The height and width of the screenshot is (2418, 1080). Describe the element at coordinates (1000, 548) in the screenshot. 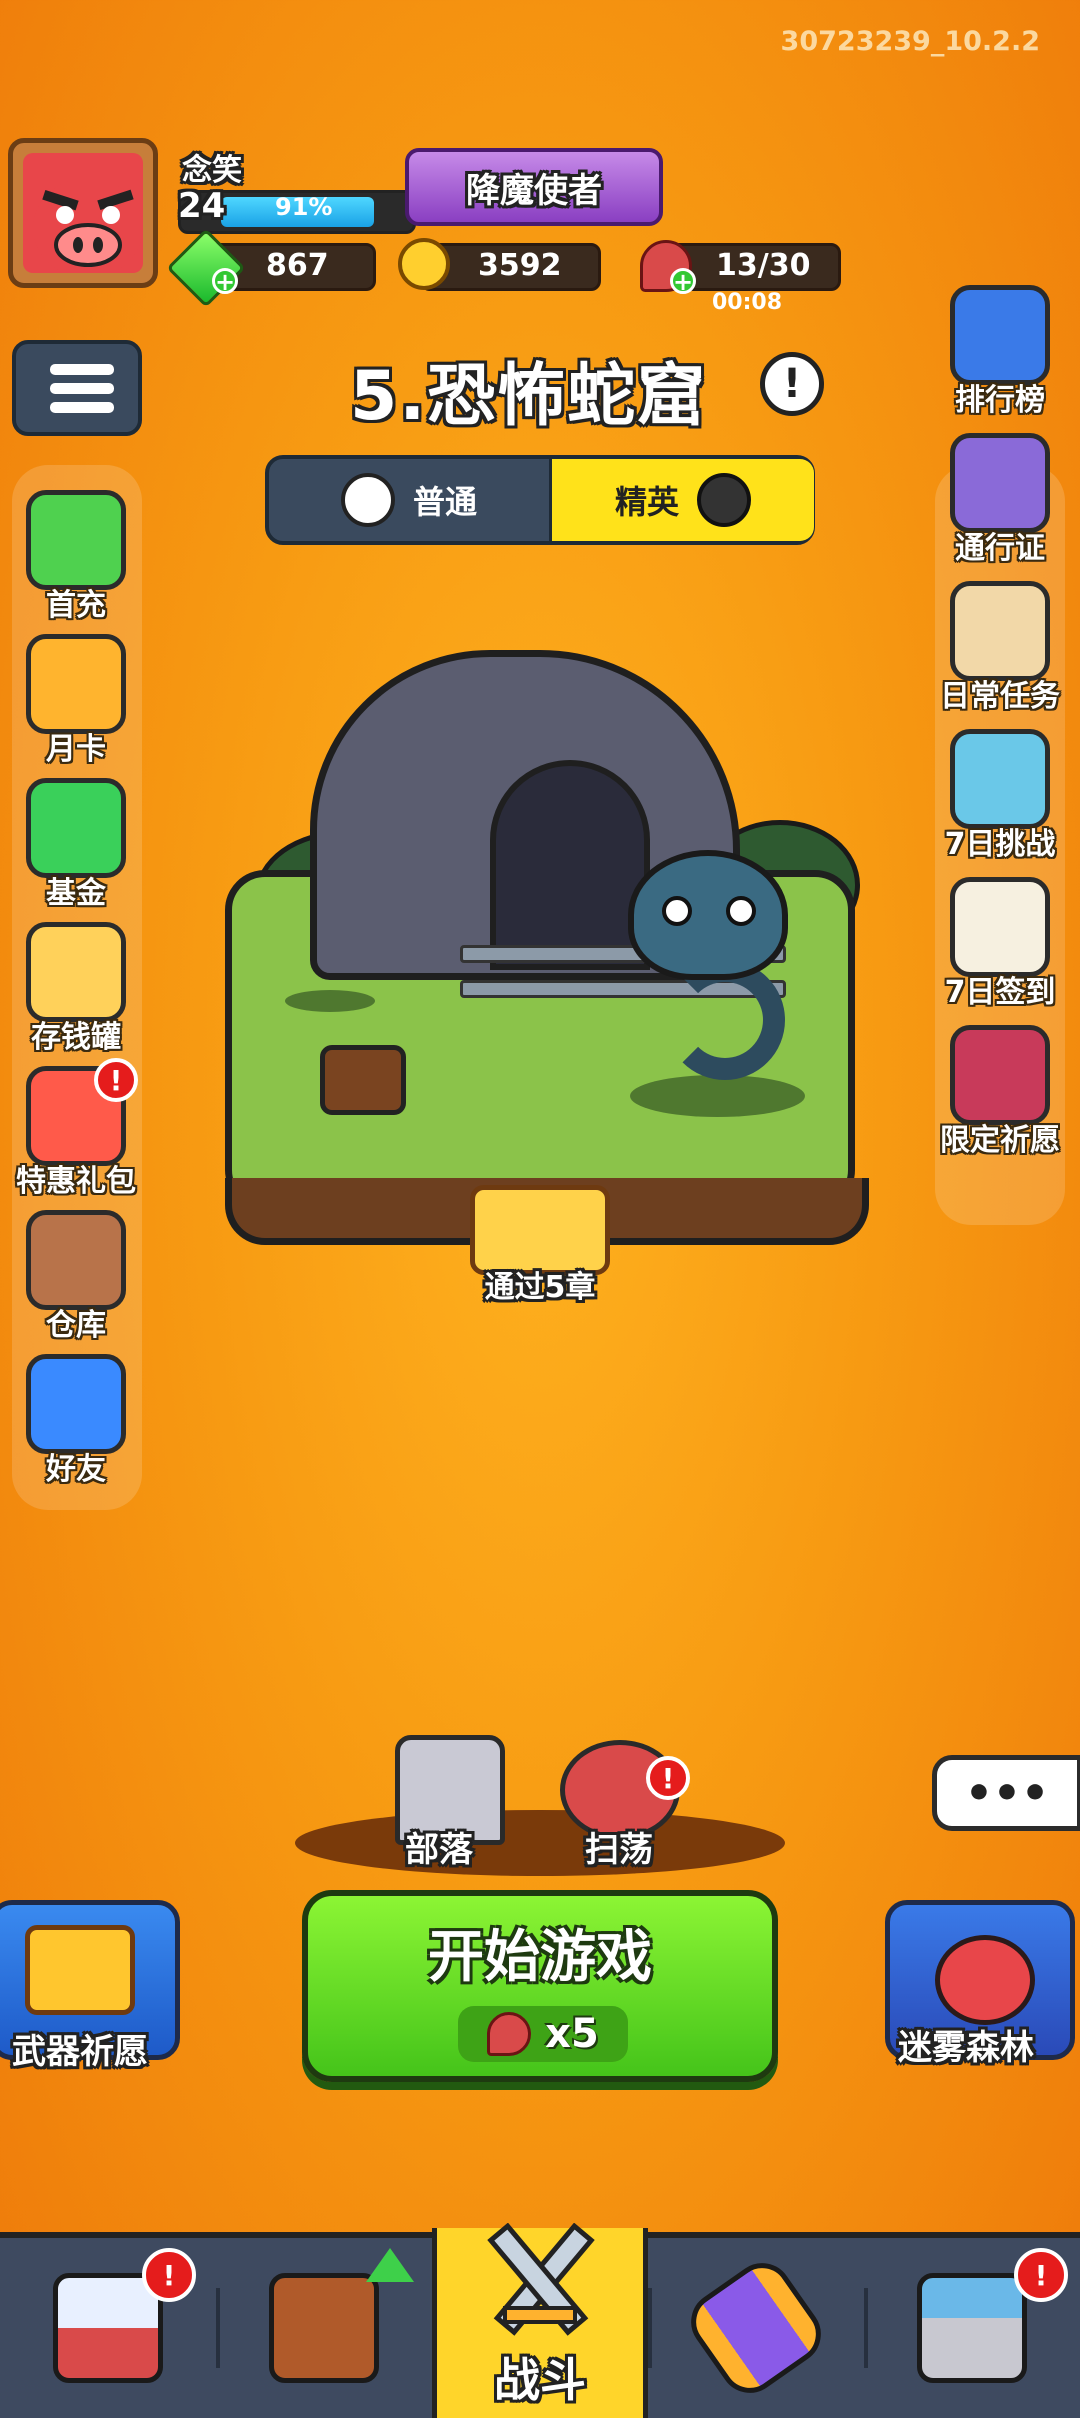

I see `right-menu-item-label: 通行证` at that location.